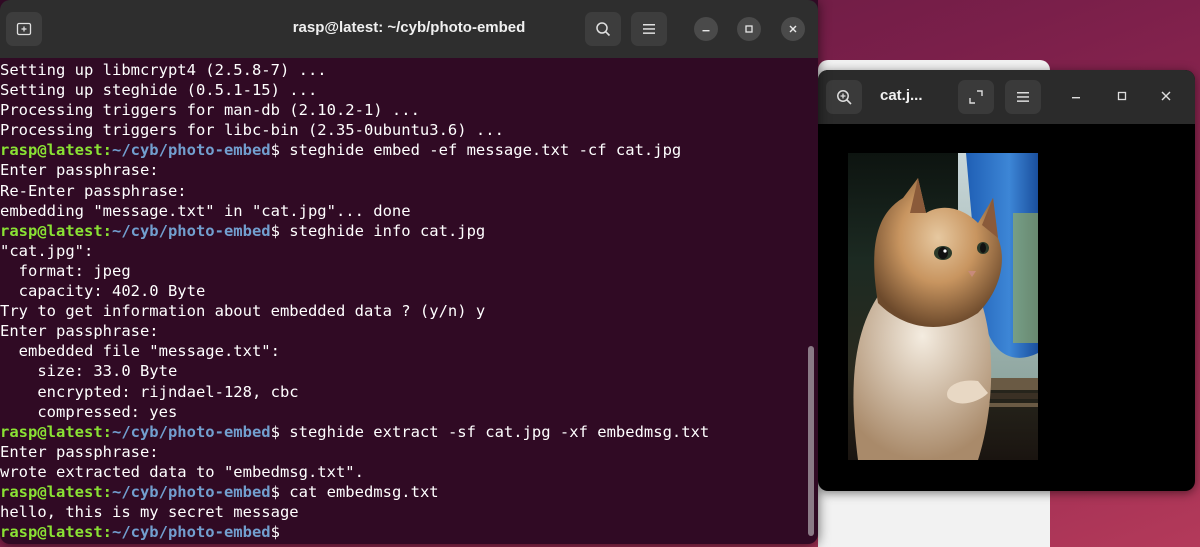 Image resolution: width=1200 pixels, height=547 pixels. Describe the element at coordinates (403, 532) in the screenshot. I see `terminal-command-line: rasp@latest:~/cyb/photo-embed$` at that location.